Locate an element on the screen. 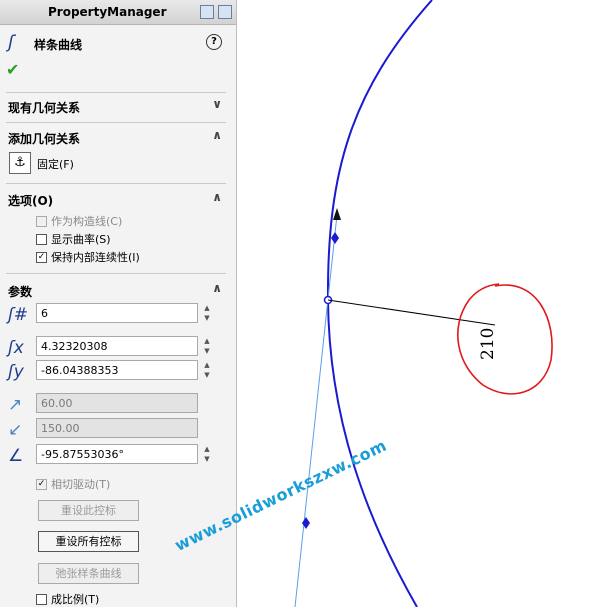 The width and height of the screenshot is (589, 607). section-add-relations: 添加几何关系 ∧ is located at coordinates (113, 137).